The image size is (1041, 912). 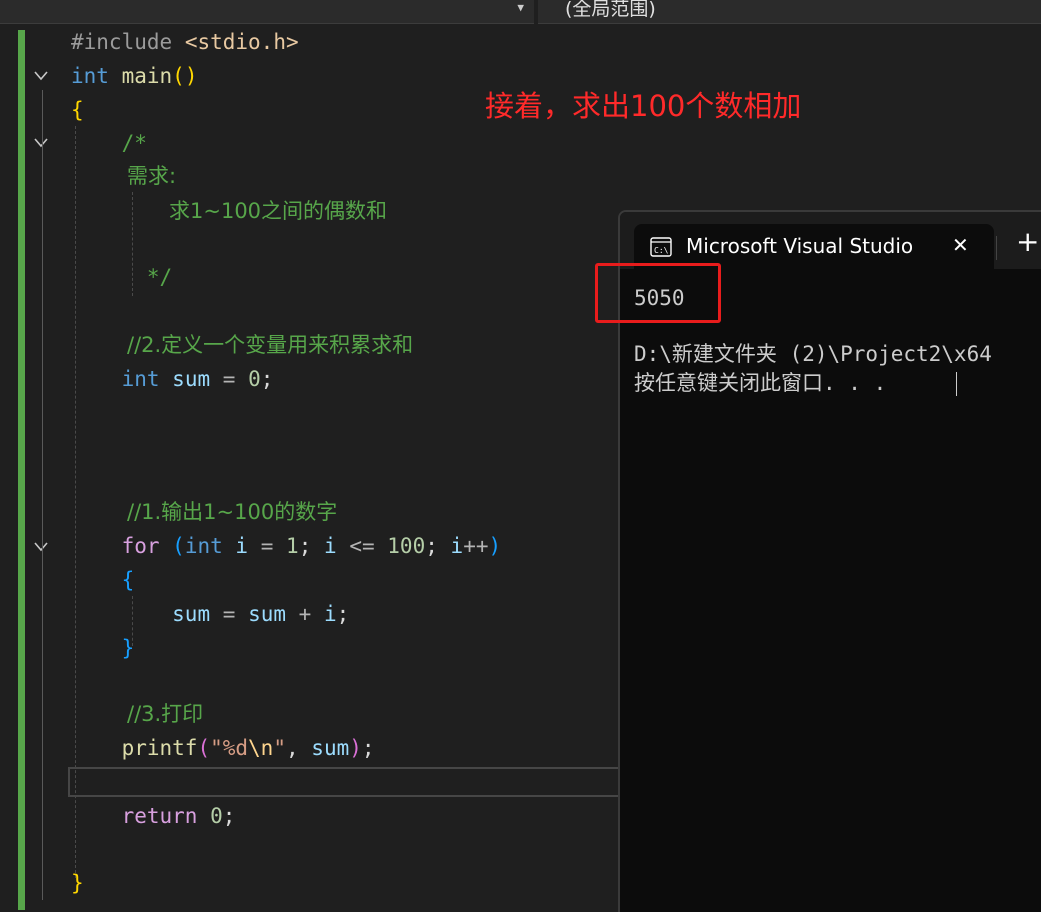 I want to click on code-line: return 0;, so click(x=178, y=816).